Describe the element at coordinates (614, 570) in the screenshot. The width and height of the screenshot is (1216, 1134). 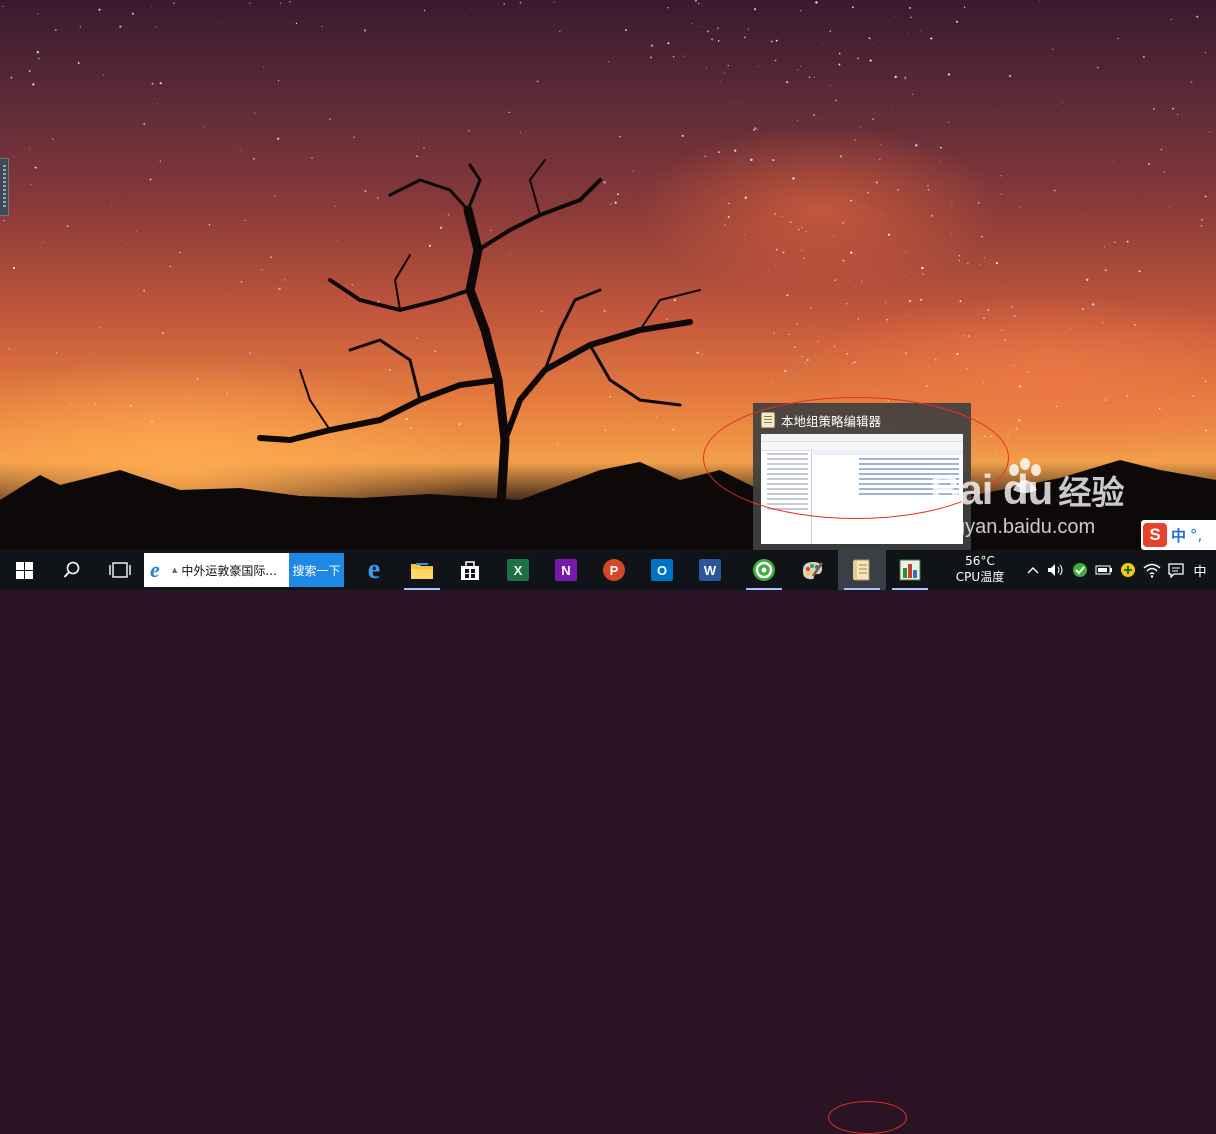
I see `taskbar-app-powerpoint: P` at that location.